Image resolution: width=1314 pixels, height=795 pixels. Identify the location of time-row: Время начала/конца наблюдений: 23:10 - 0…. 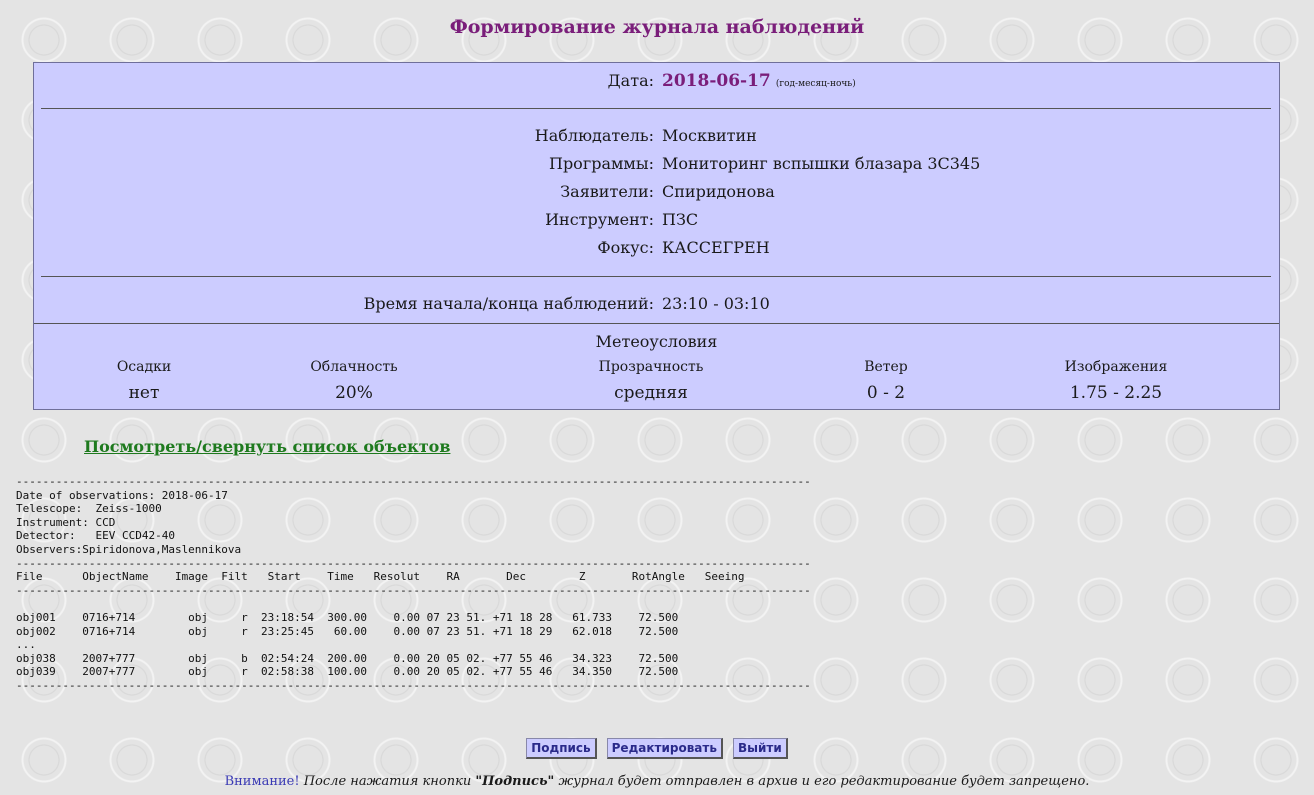
(656, 305).